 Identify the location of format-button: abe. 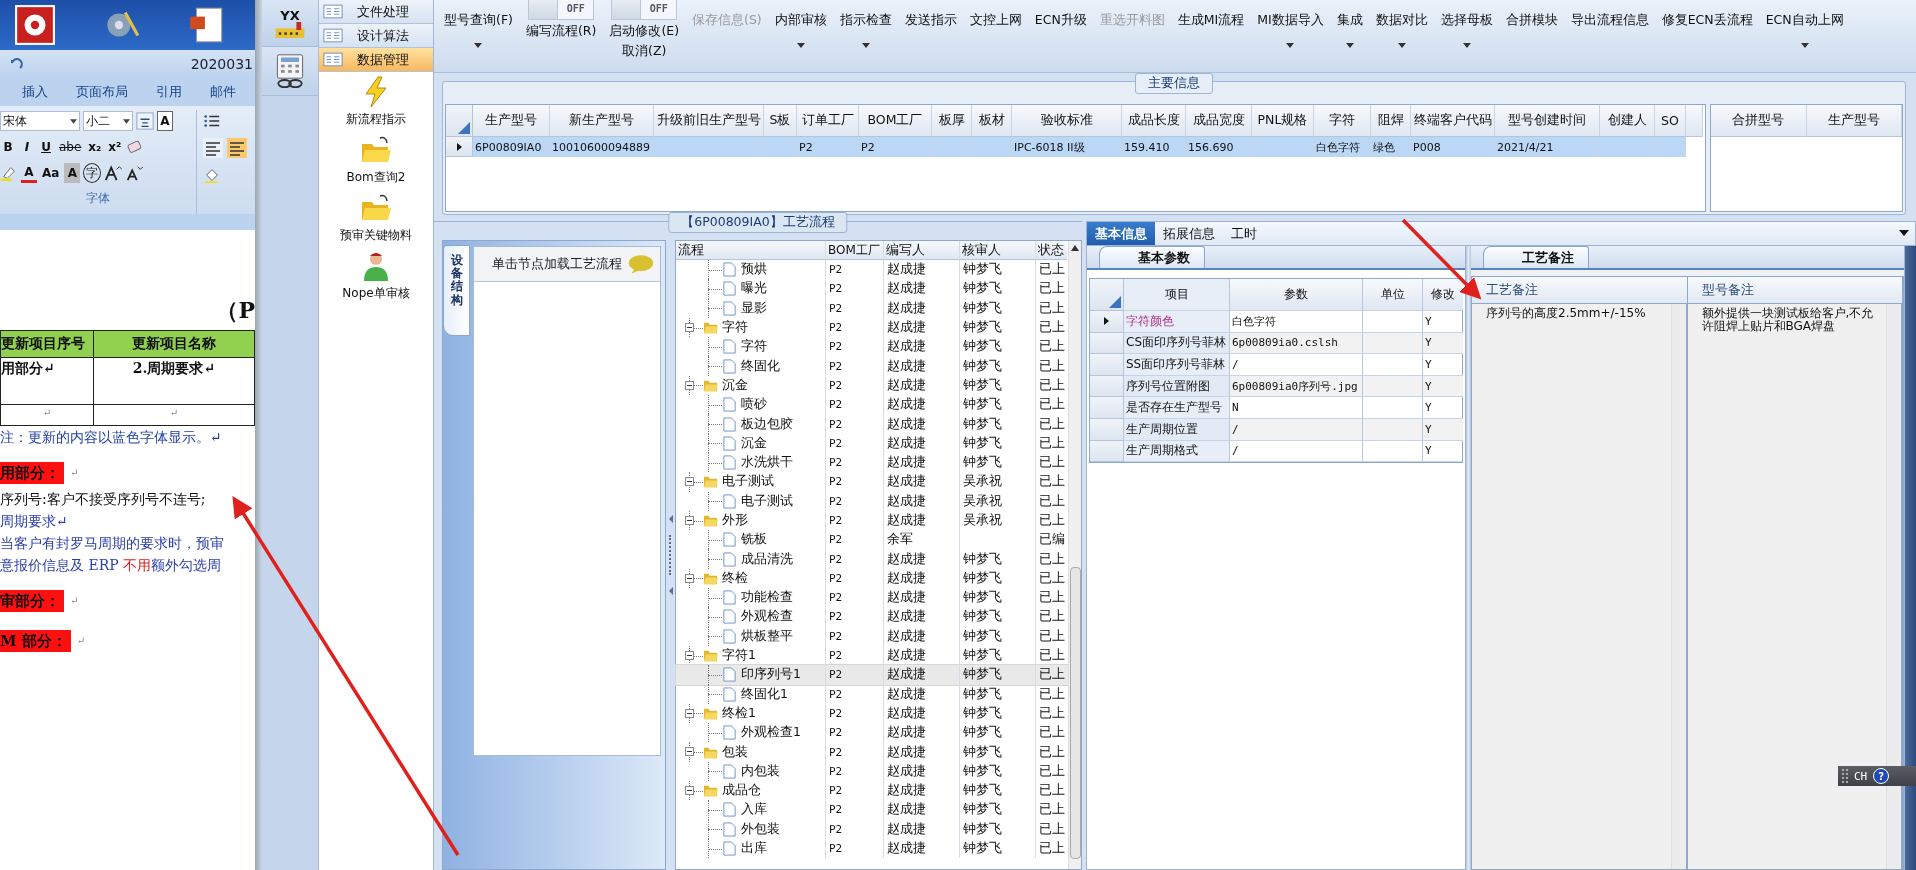
(70, 147).